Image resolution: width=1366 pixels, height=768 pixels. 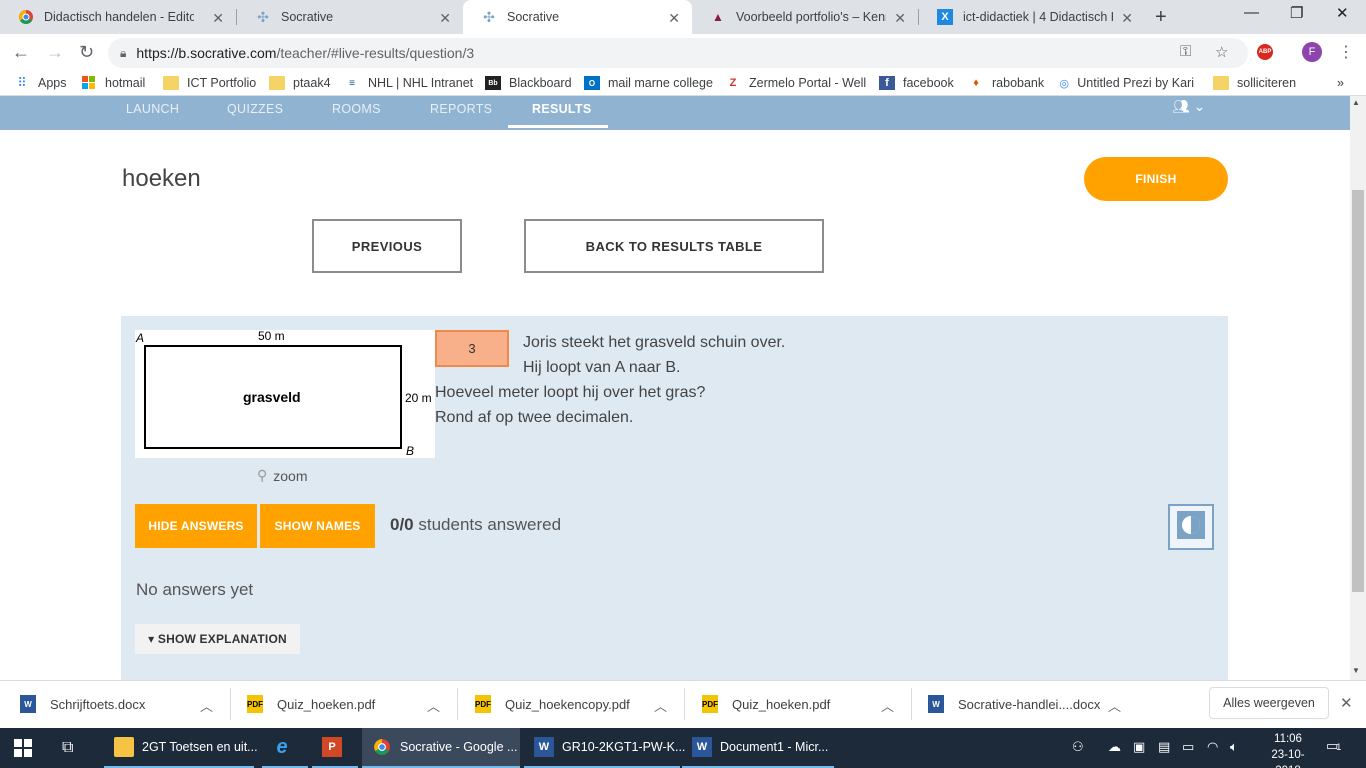 What do you see at coordinates (196, 526) in the screenshot?
I see `hide-answers-button: HIDE ANSWERS` at bounding box center [196, 526].